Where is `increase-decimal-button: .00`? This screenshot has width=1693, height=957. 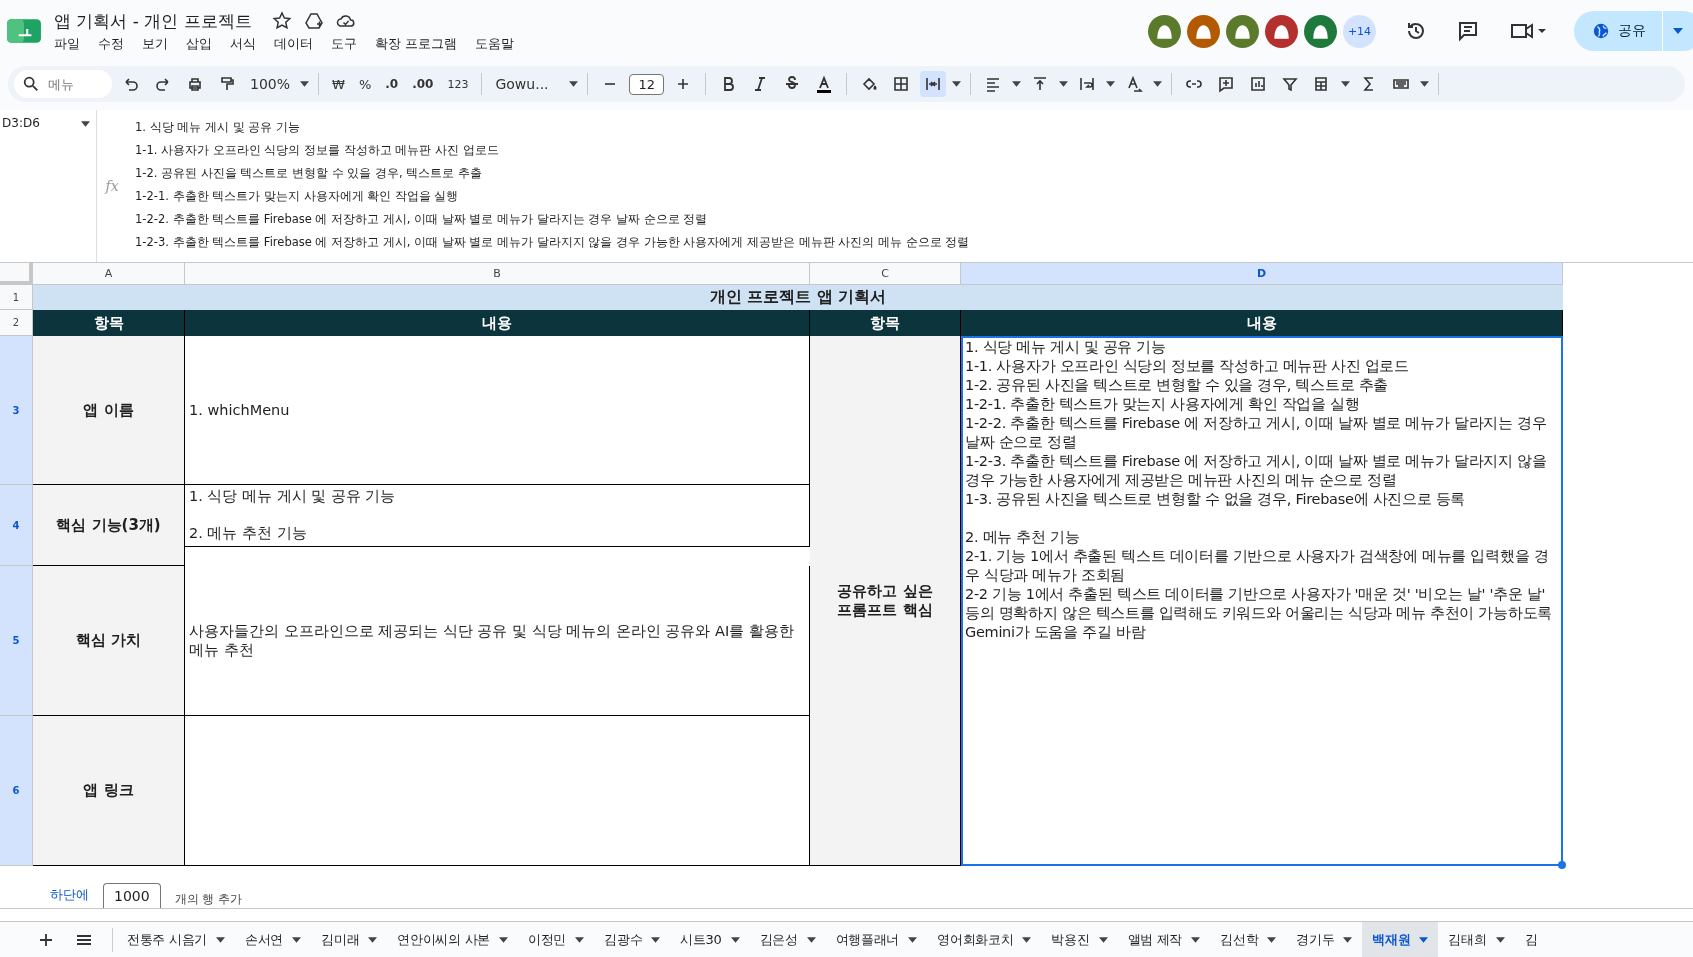
increase-decimal-button: .00 is located at coordinates (423, 84).